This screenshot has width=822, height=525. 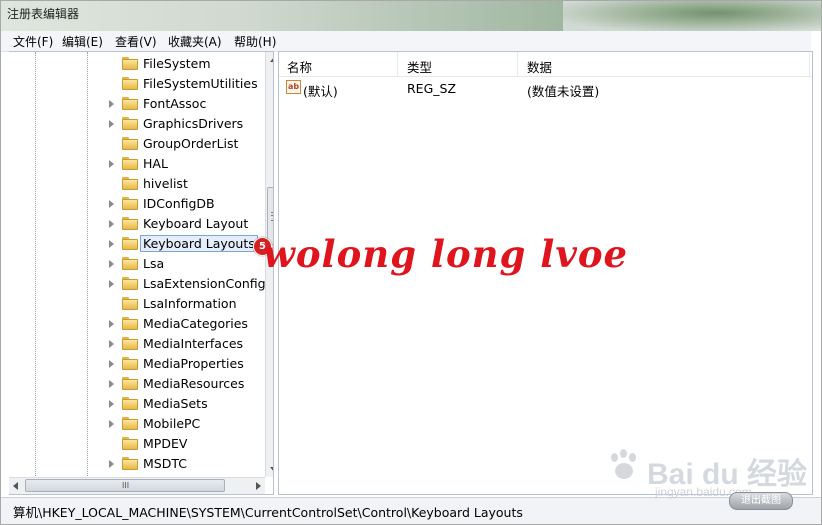 I want to click on tree-item: FileSystemUtilities, so click(x=134, y=84).